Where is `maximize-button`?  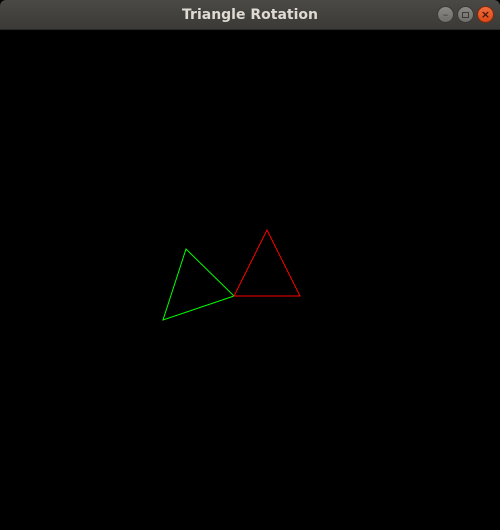
maximize-button is located at coordinates (465, 14).